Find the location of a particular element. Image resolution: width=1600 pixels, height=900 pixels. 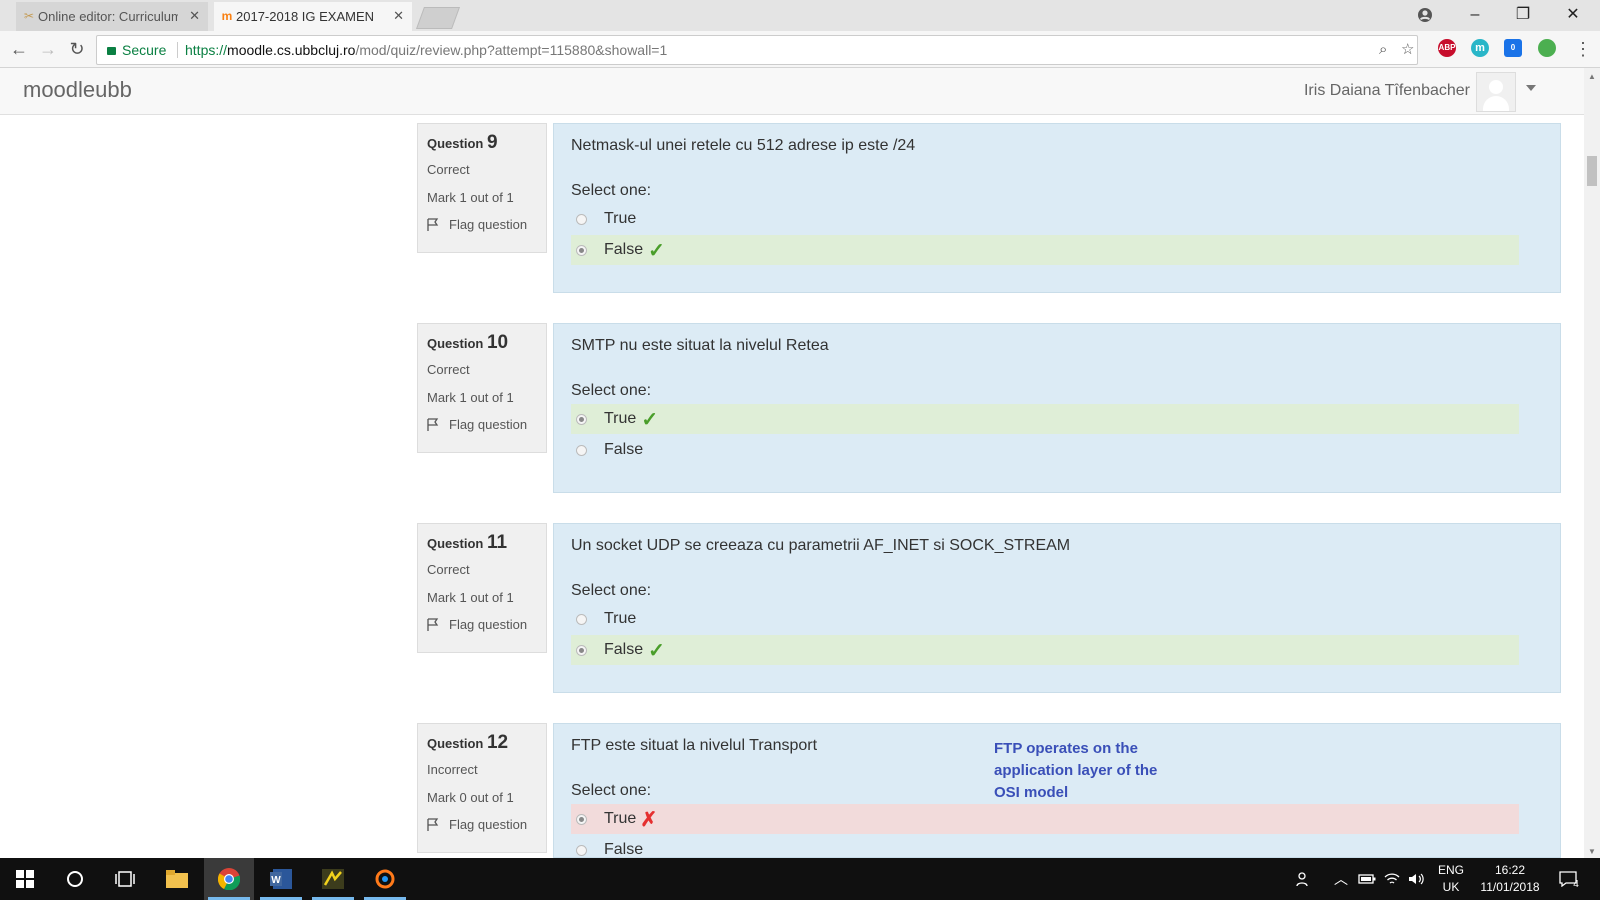

profile-icon is located at coordinates (1425, 15).